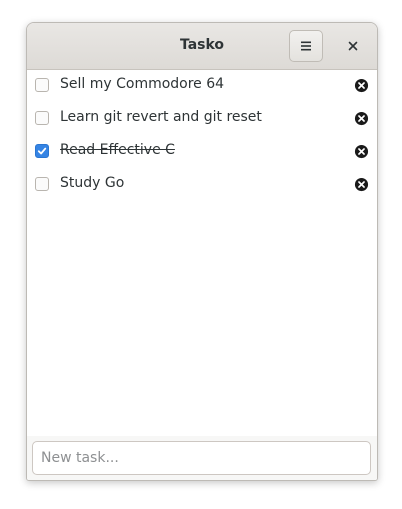 The image size is (402, 509). Describe the element at coordinates (161, 117) in the screenshot. I see `task-label: Learn git revert and git reset` at that location.